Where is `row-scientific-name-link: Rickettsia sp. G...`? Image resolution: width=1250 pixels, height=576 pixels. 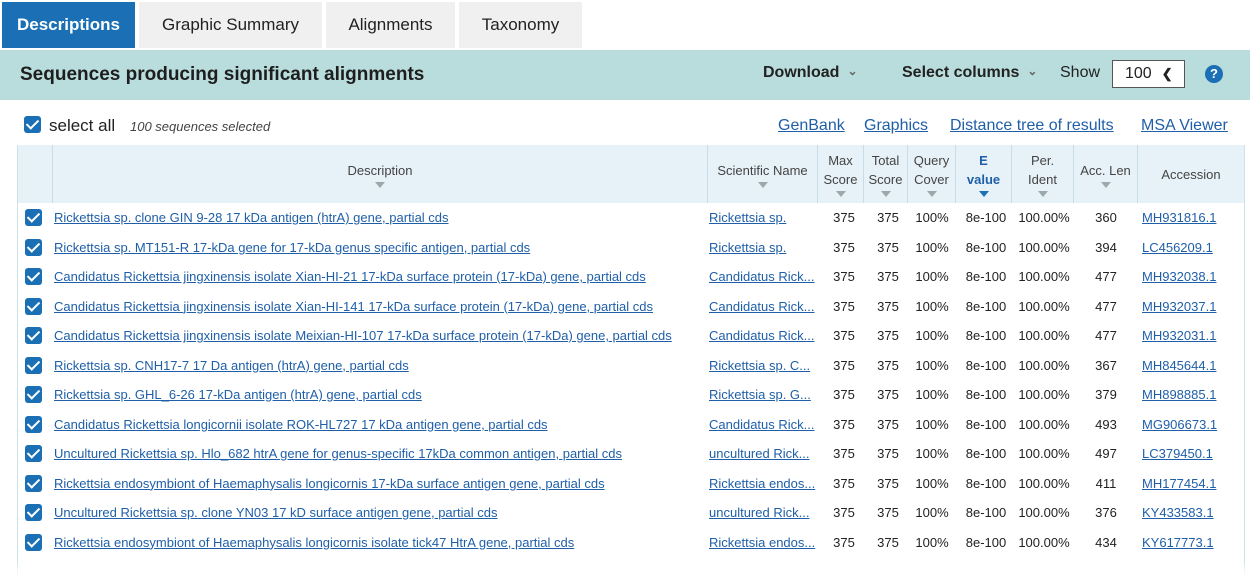
row-scientific-name-link: Rickettsia sp. G... is located at coordinates (762, 394).